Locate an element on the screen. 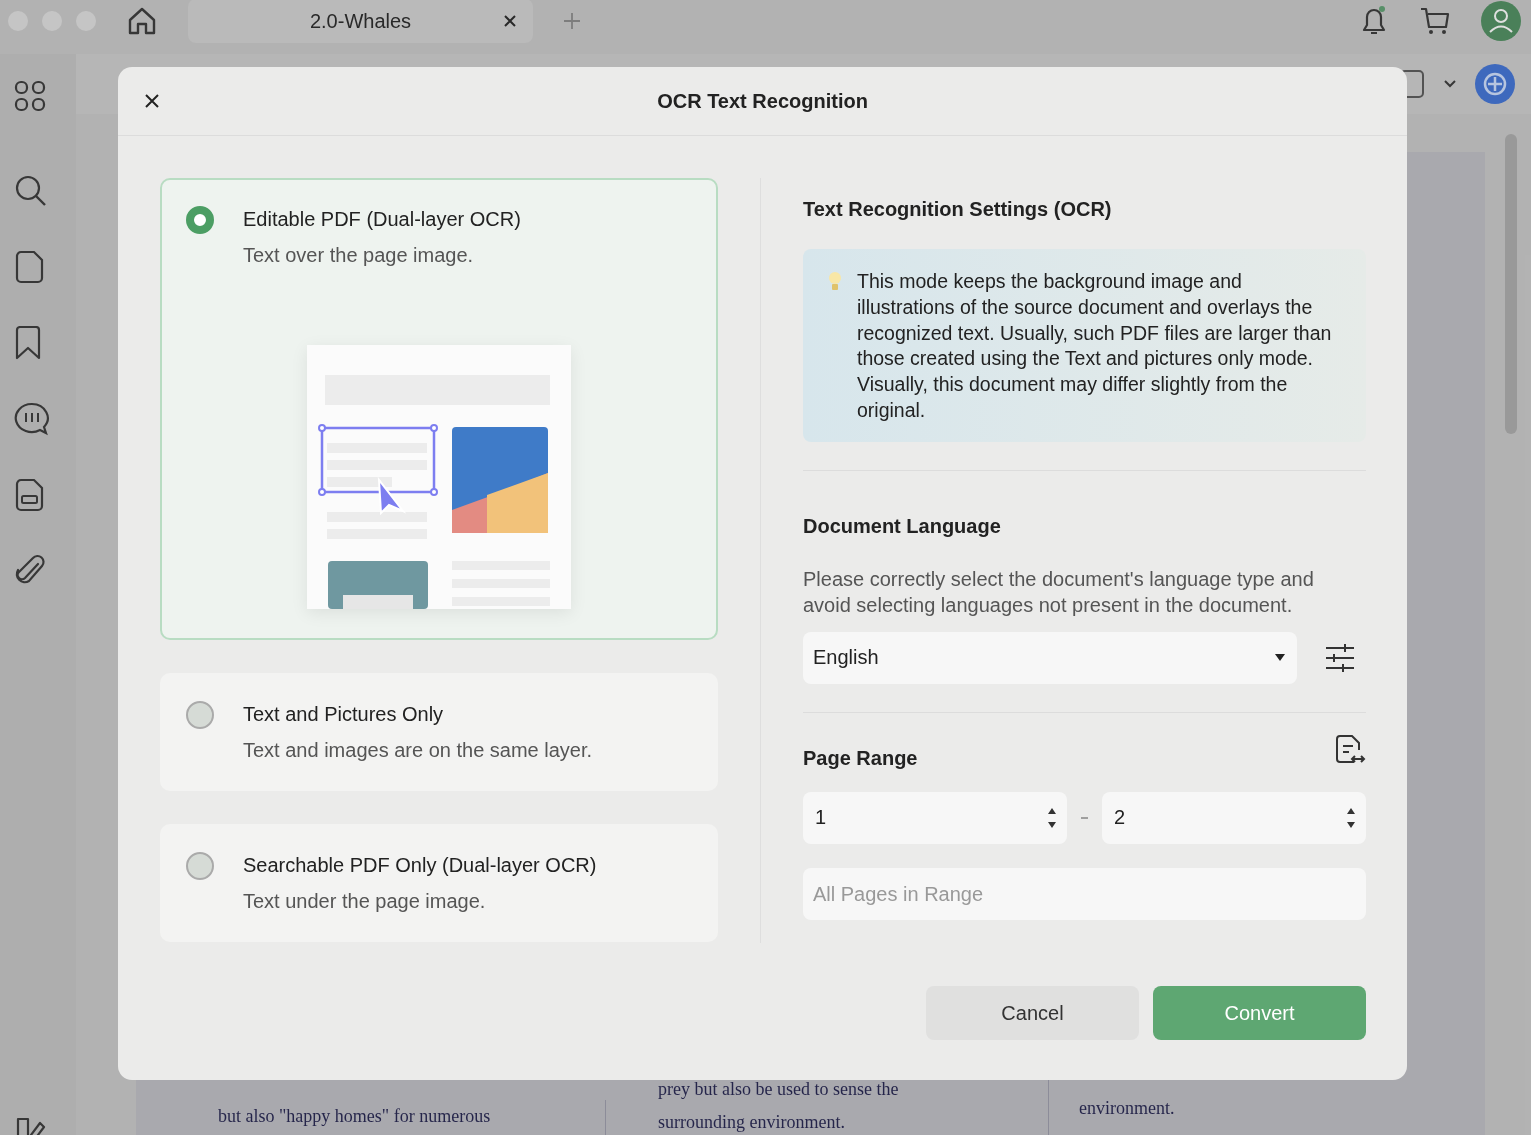 The width and height of the screenshot is (1531, 1135). language-description: Please correctly select the document's language type and avoid selecting languages not present in the document. is located at coordinates (1059, 592).